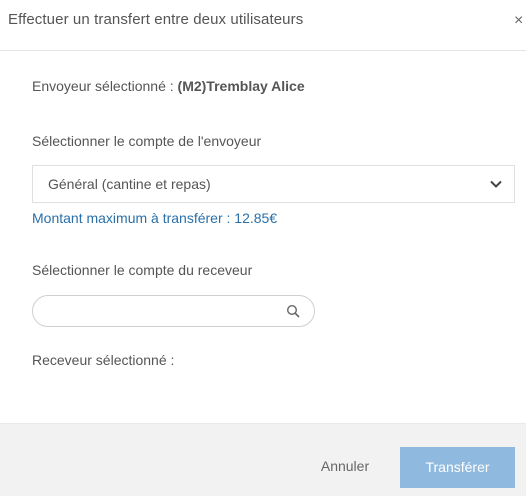 The height and width of the screenshot is (496, 526). Describe the element at coordinates (105, 86) in the screenshot. I see `selected-sender-label: Envoyeur sélectionné :` at that location.